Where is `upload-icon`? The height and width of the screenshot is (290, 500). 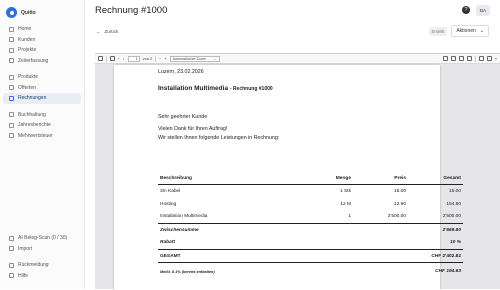 upload-icon is located at coordinates (11, 249).